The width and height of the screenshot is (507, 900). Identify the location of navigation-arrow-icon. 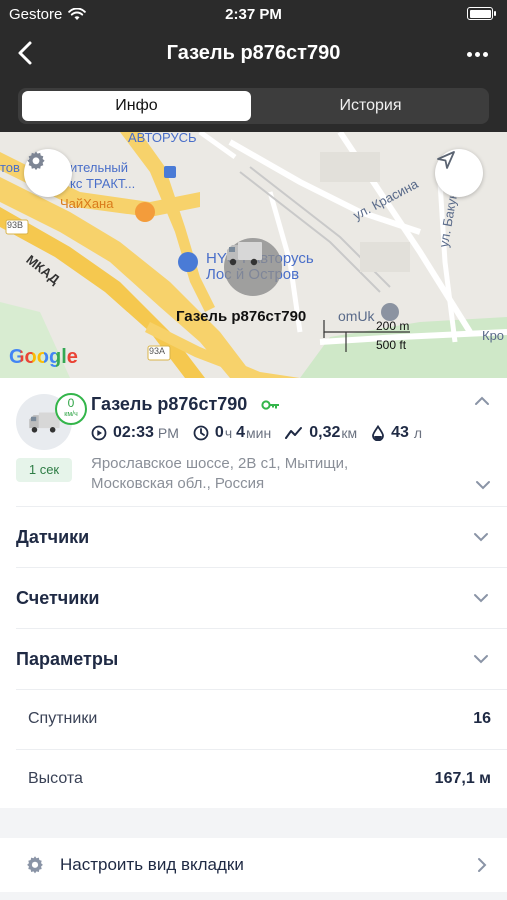
(446, 160).